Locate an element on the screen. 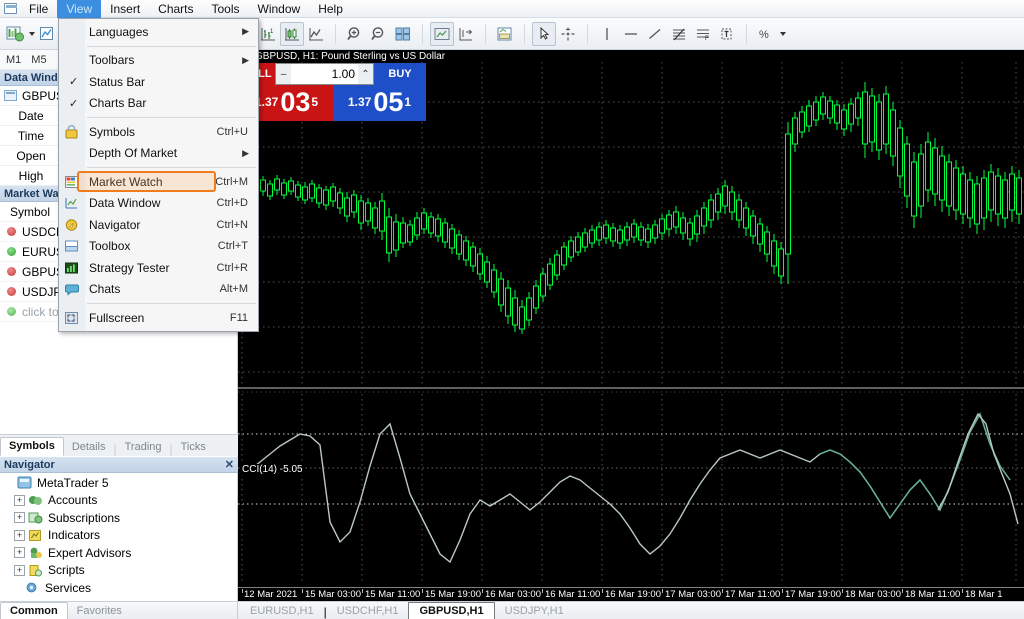 The height and width of the screenshot is (619, 1024). menu-item-file: File is located at coordinates (38, 9).